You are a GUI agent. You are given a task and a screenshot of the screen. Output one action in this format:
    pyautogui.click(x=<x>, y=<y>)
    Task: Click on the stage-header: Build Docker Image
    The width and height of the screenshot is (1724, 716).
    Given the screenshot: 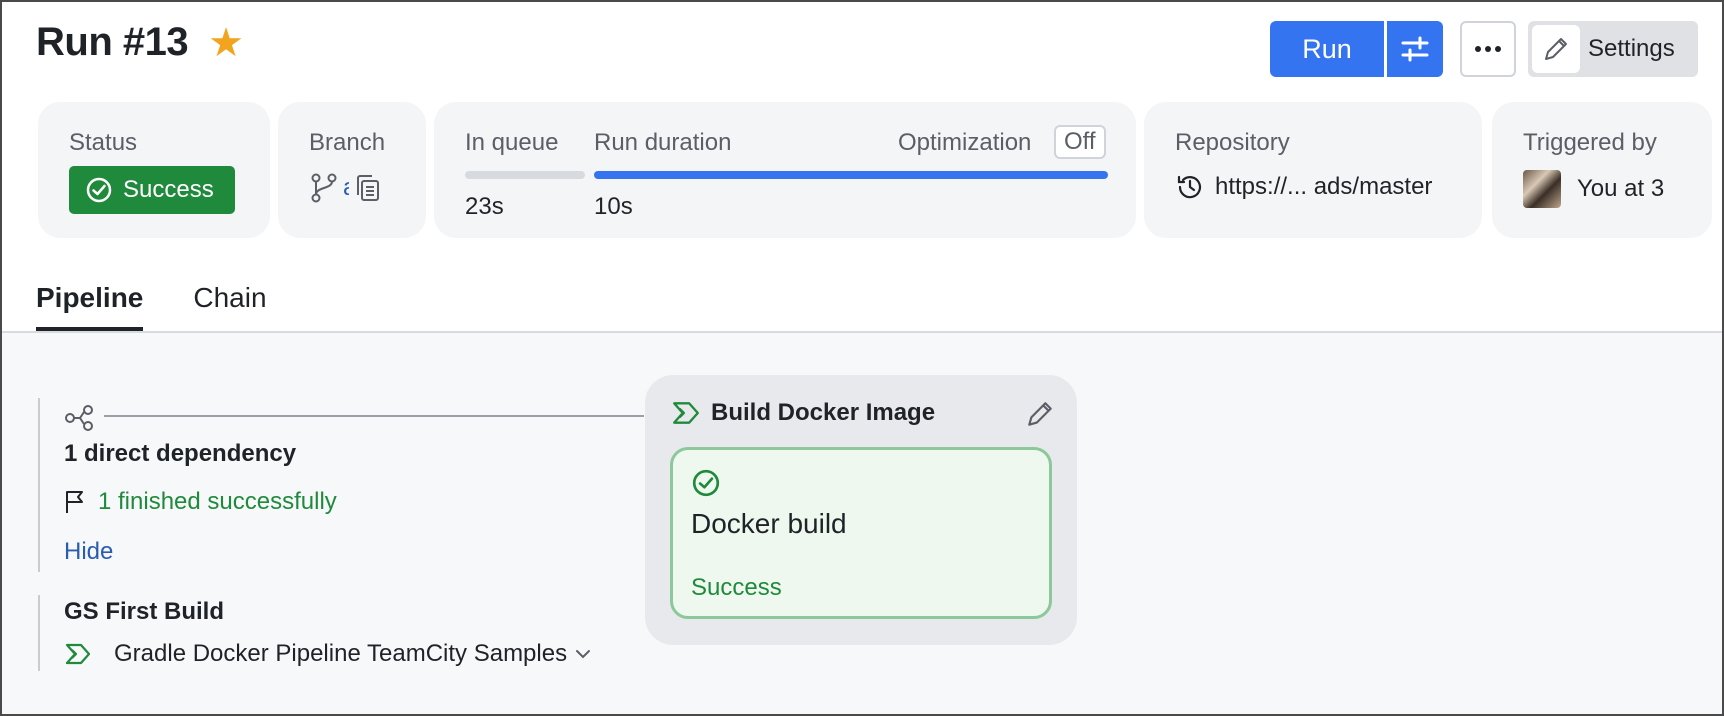 What is the action you would take?
    pyautogui.click(x=803, y=413)
    